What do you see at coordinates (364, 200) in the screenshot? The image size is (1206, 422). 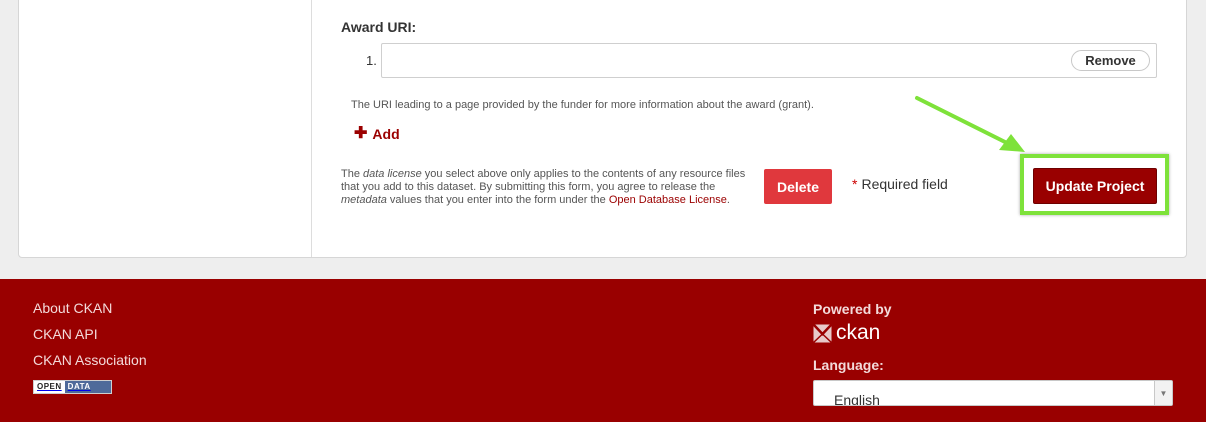 I see `metadata-term: metadata` at bounding box center [364, 200].